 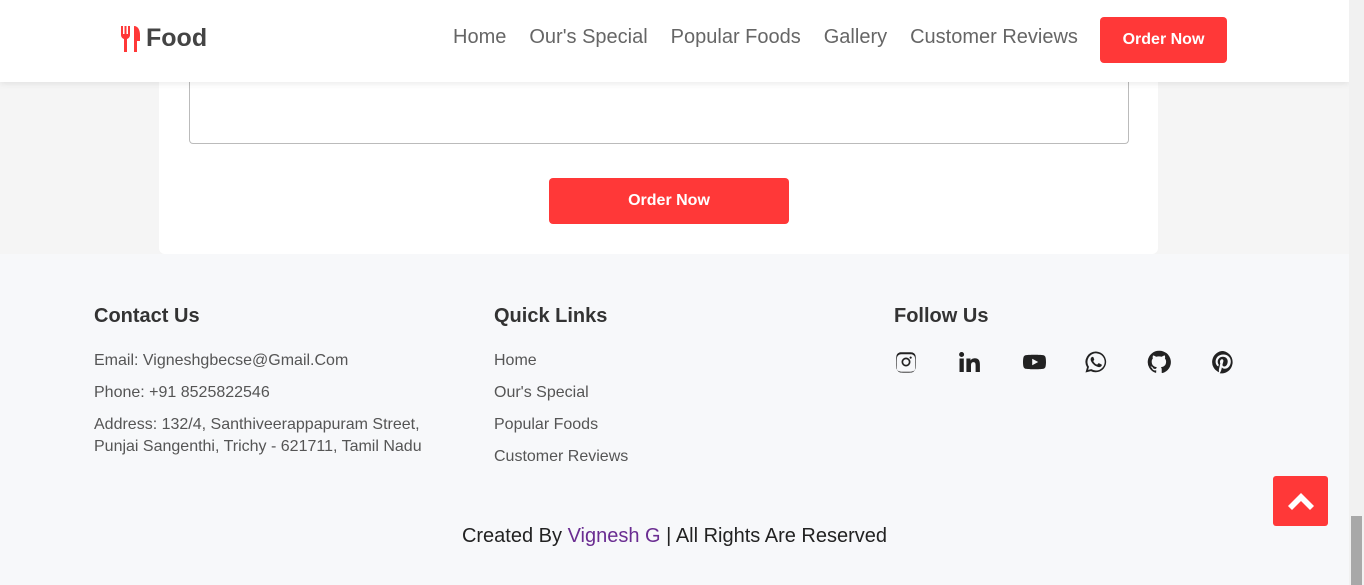 What do you see at coordinates (614, 536) in the screenshot?
I see `credit-author-link: Vignesh G` at bounding box center [614, 536].